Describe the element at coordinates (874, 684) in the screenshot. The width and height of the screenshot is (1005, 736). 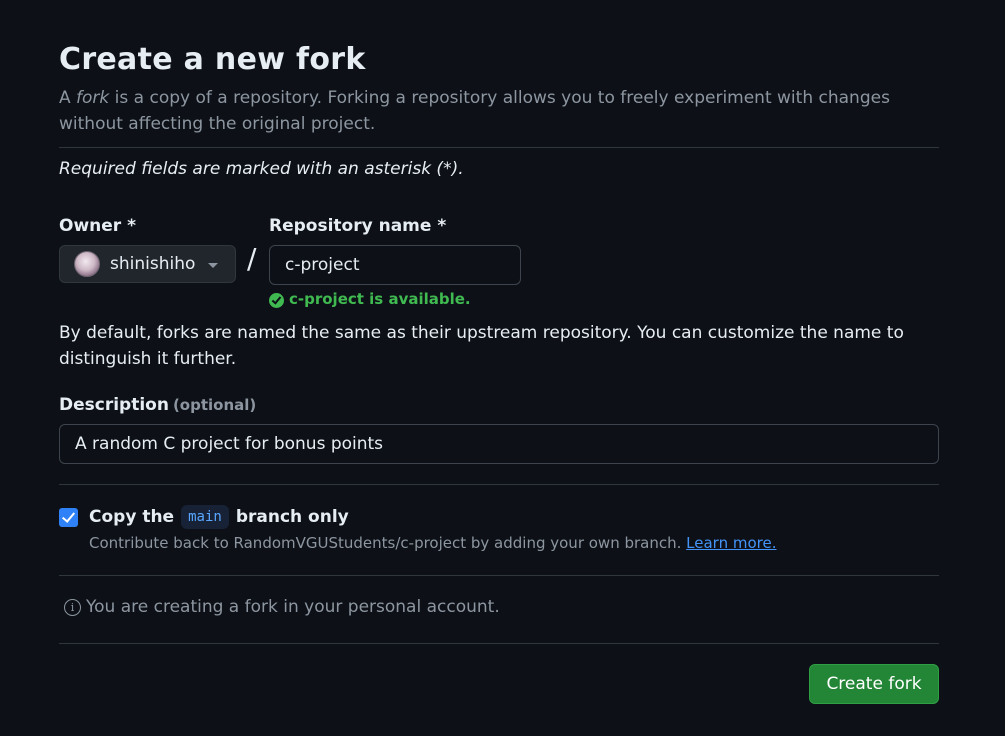
I see `create-fork-button: Create fork` at that location.